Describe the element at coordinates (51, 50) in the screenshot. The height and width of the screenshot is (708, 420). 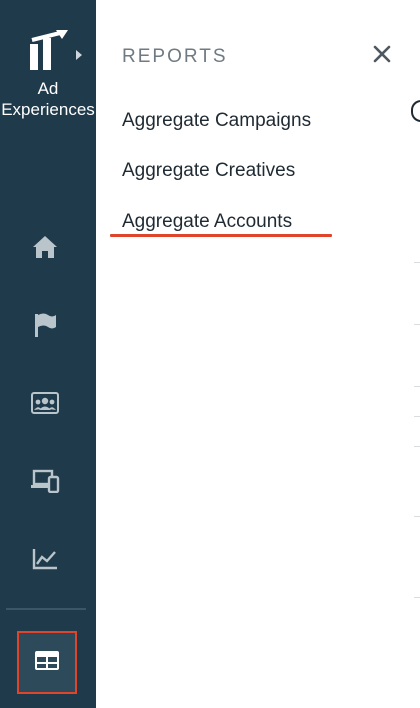
I see `ad-experiences-logo` at that location.